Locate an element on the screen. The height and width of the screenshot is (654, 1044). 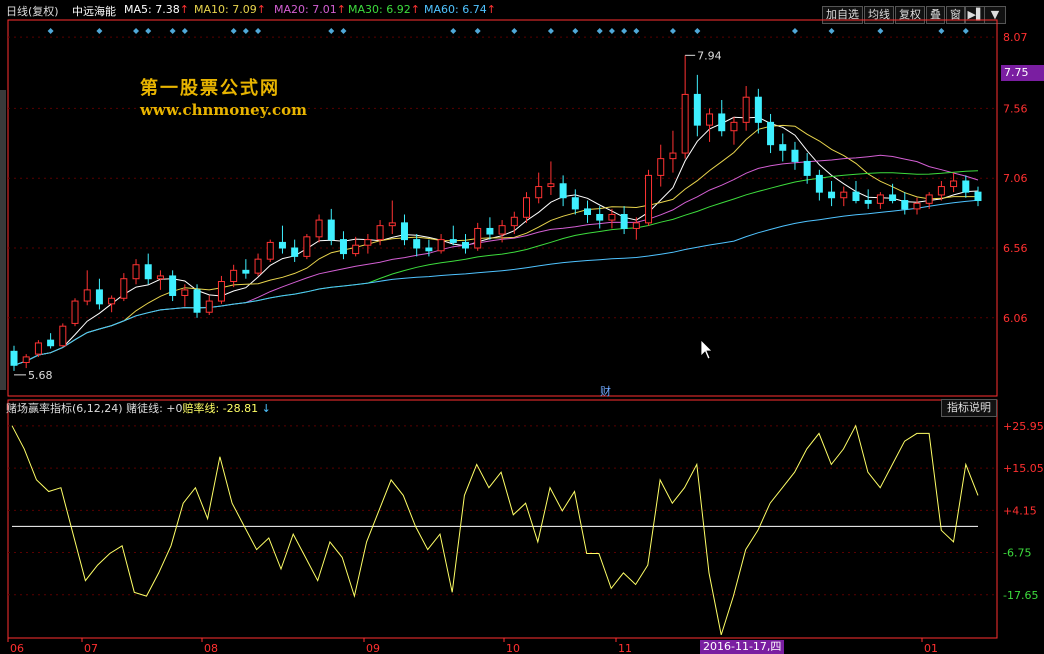
finance-event-marker: 财 is located at coordinates (605, 391).